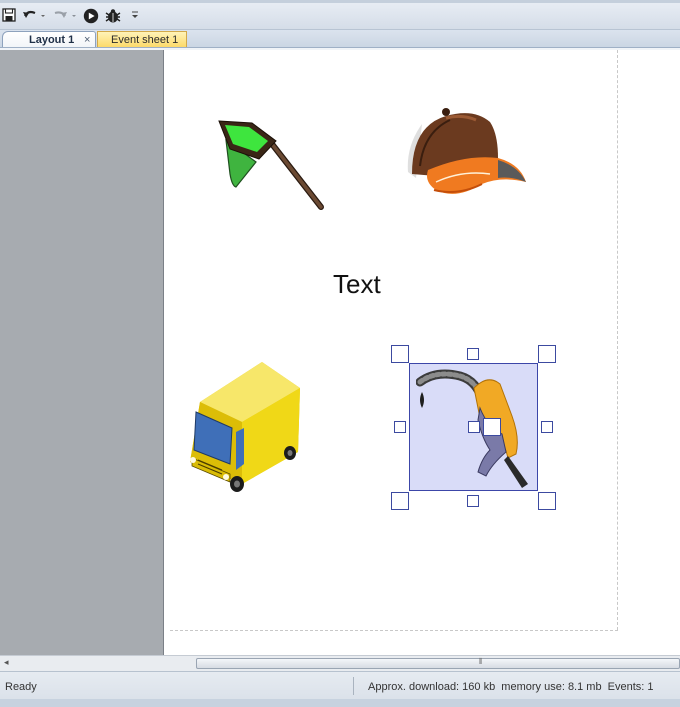 Image resolution: width=680 pixels, height=707 pixels. I want to click on resize-handle-top-right, so click(547, 354).